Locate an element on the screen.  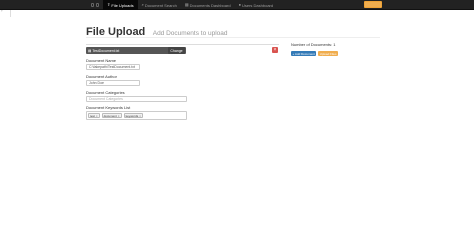
document-count: Number of Documents: 1 is located at coordinates (313, 44).